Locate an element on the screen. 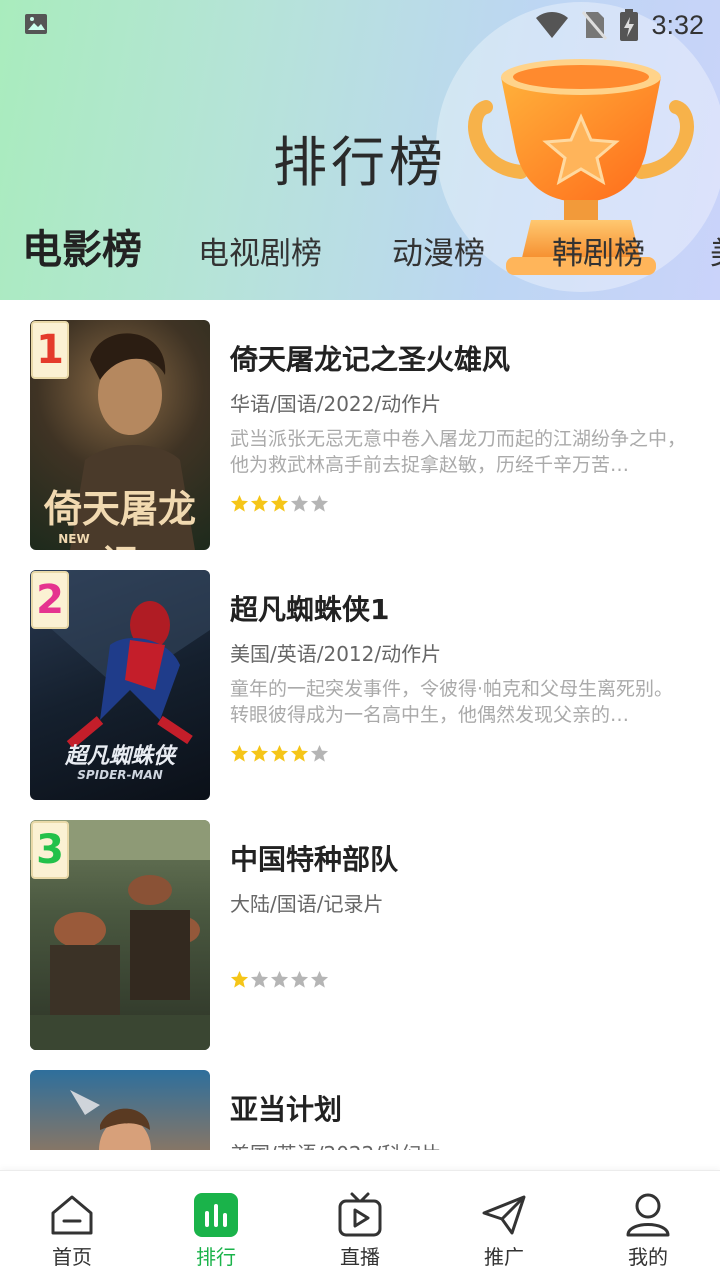  bottom-nav: 首页 排行 直播 推广 我的 is located at coordinates (360, 1225).